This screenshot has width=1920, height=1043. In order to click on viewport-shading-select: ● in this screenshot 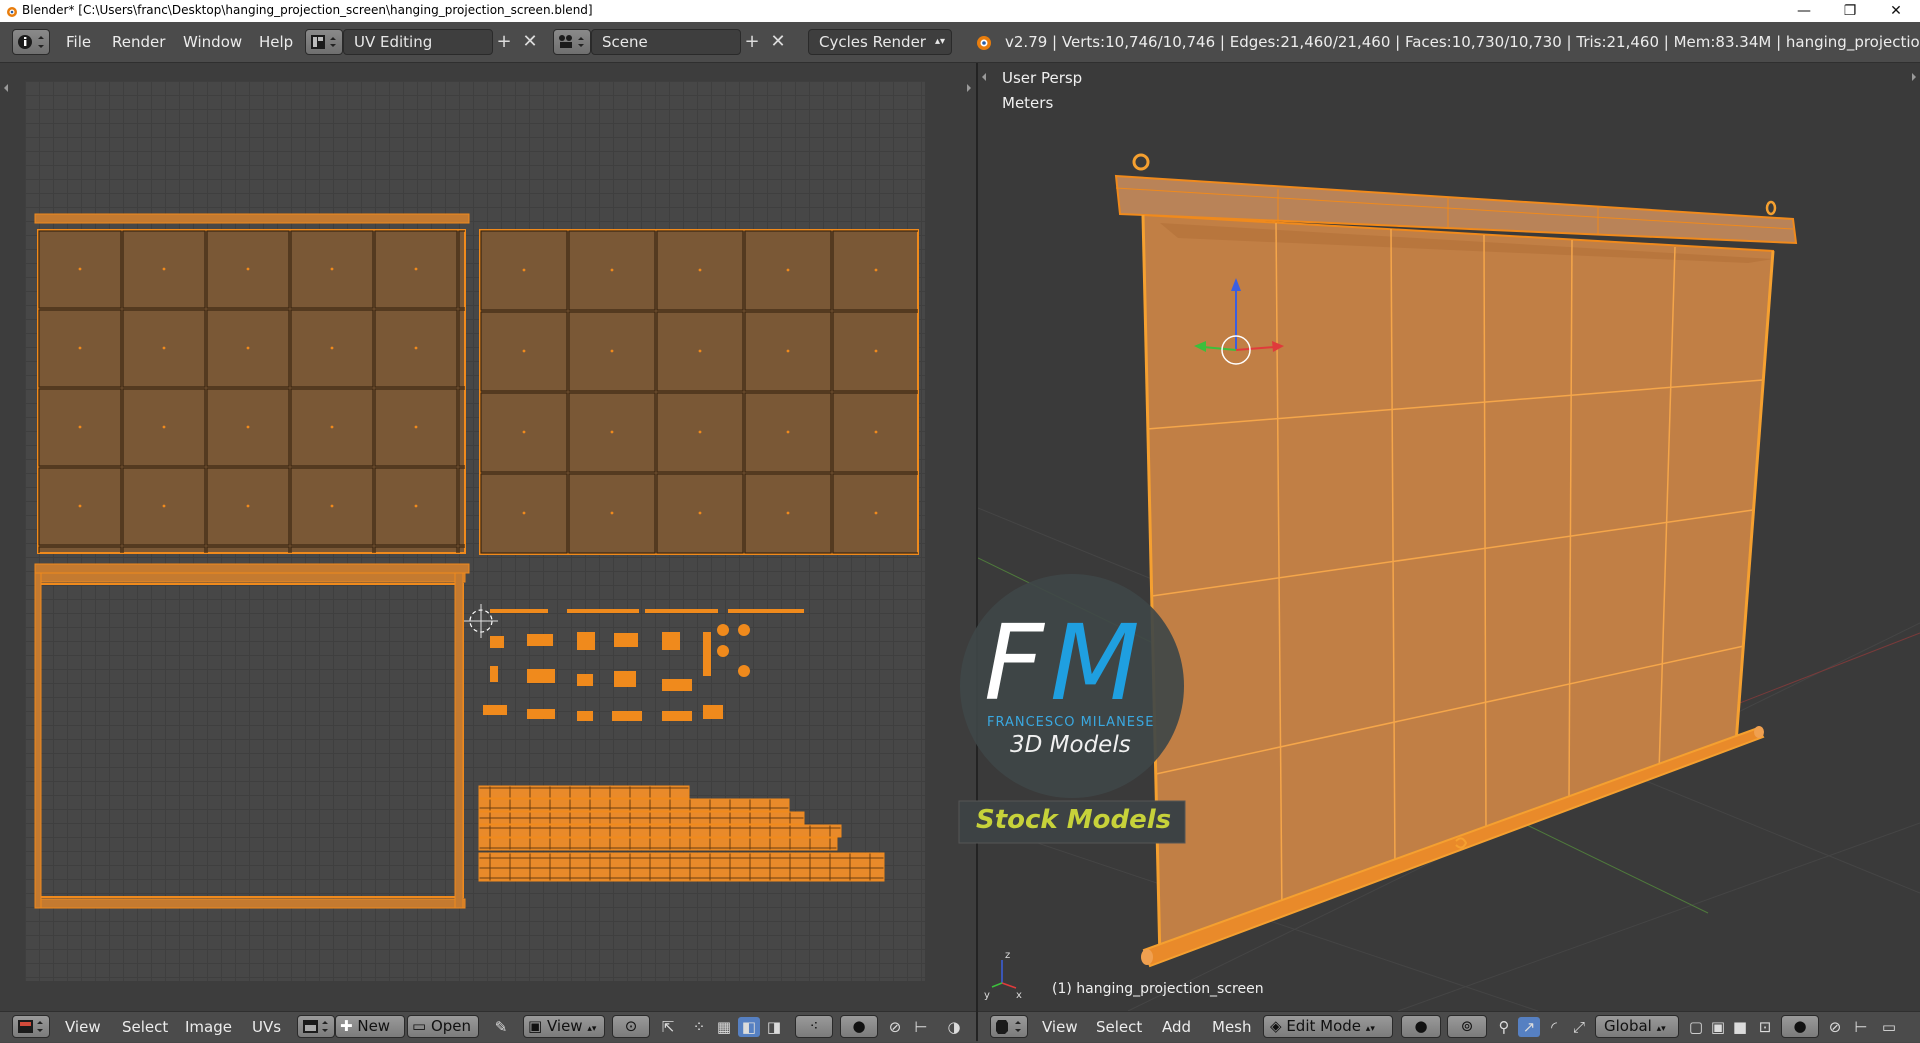, I will do `click(1421, 1026)`.